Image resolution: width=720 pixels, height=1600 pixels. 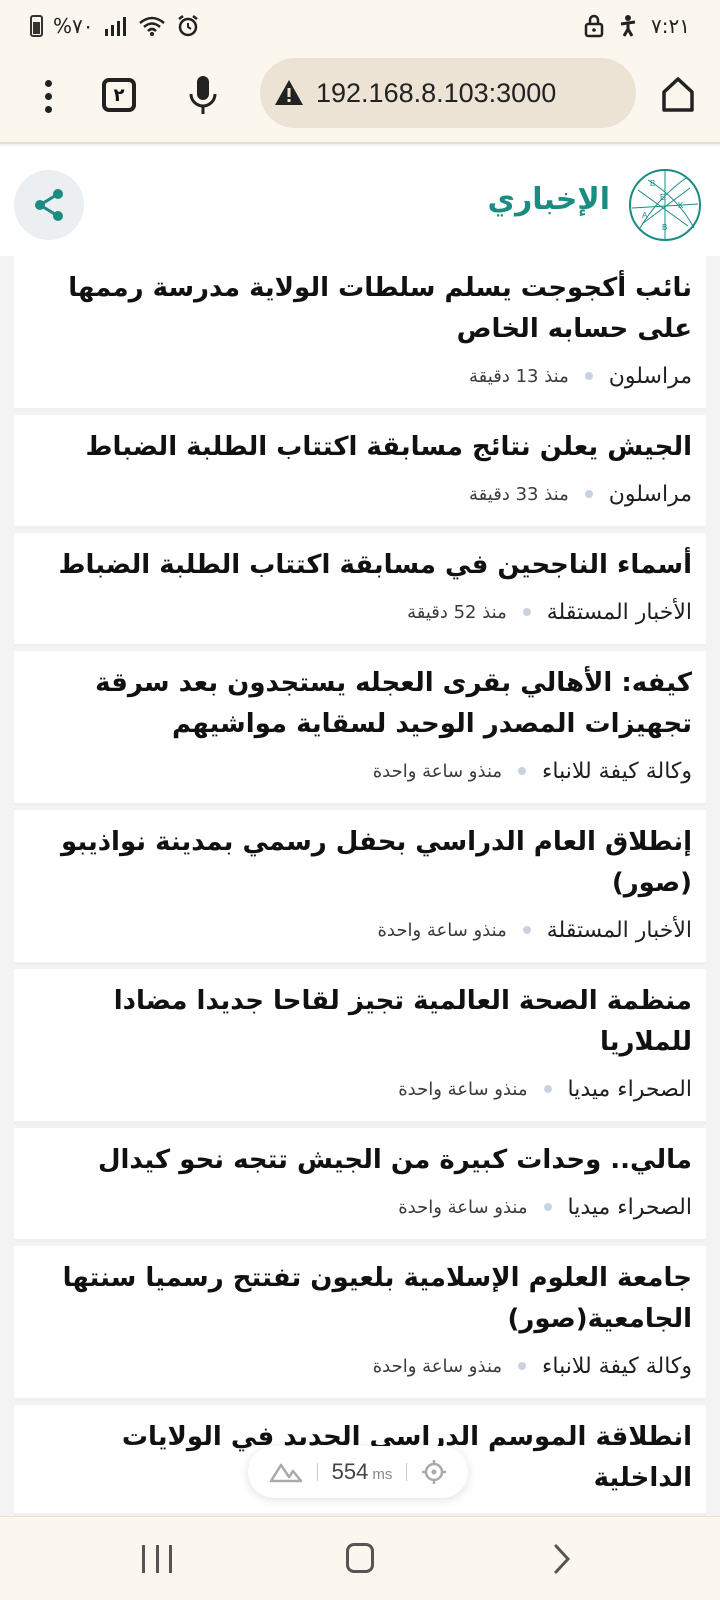 What do you see at coordinates (519, 376) in the screenshot?
I see `article-time: منذ 13 دقيقة` at bounding box center [519, 376].